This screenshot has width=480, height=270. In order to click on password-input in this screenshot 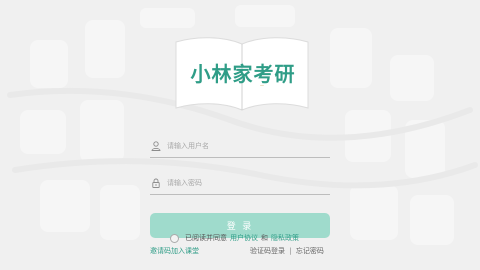, I will do `click(242, 183)`.